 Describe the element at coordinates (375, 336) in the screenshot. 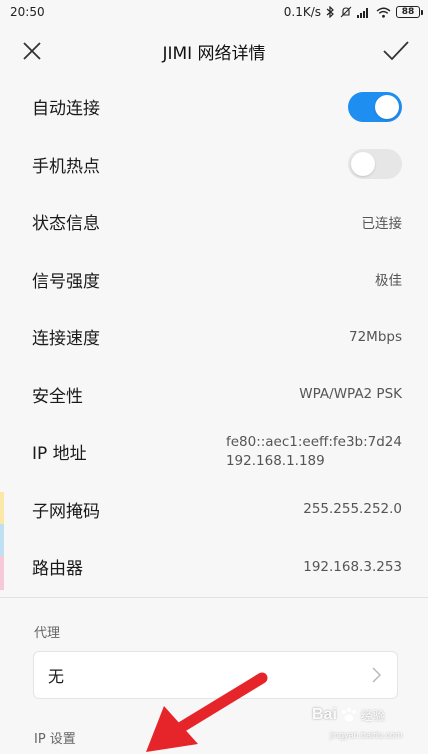

I see `link-speed-value: 72Mbps` at that location.